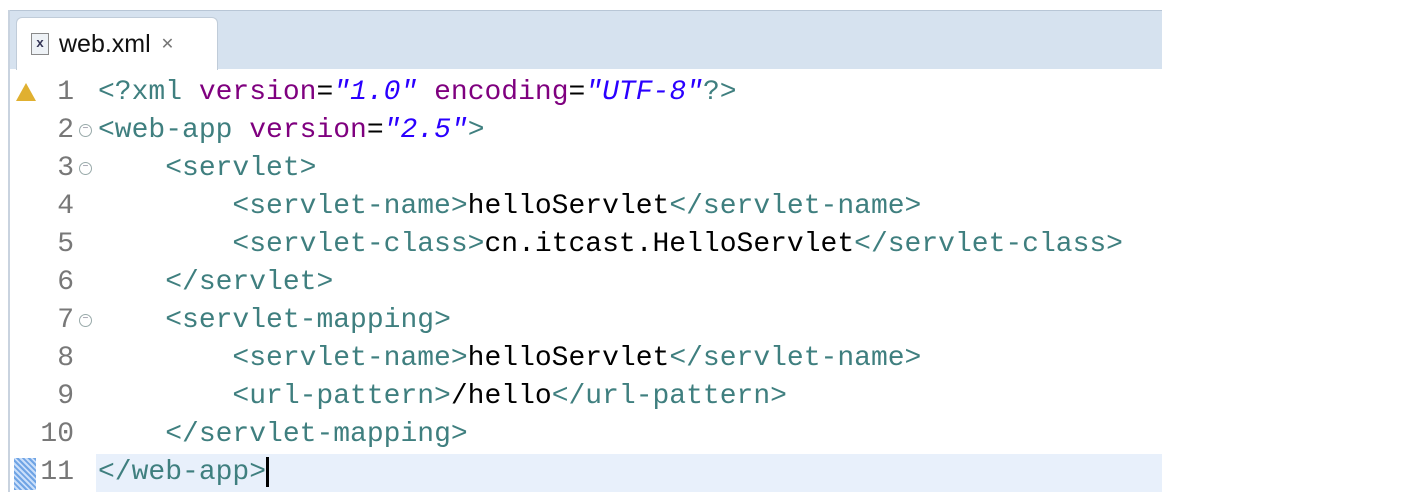 The width and height of the screenshot is (1408, 496). I want to click on code-line: 9 <url-pattern>/hello</url-pattern>, so click(586, 397).